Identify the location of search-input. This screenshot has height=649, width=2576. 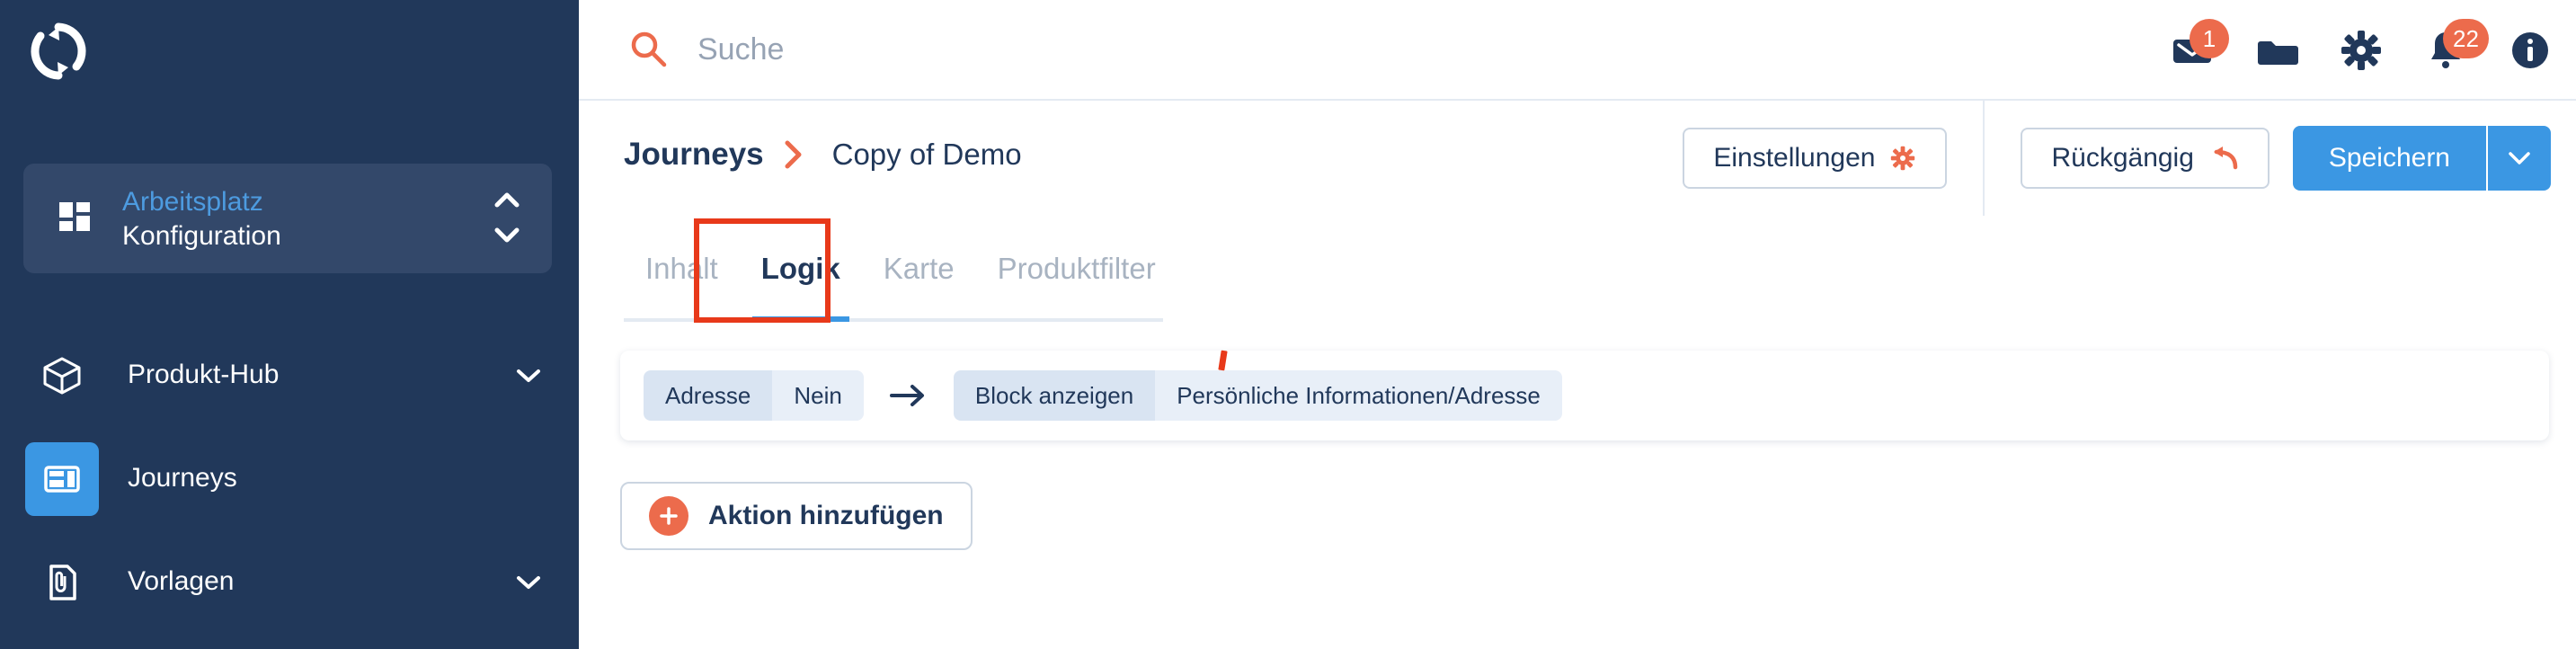
(1102, 49).